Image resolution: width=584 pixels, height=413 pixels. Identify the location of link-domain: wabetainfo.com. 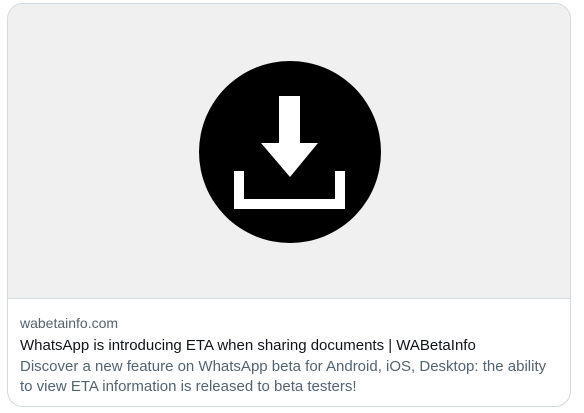
(69, 323).